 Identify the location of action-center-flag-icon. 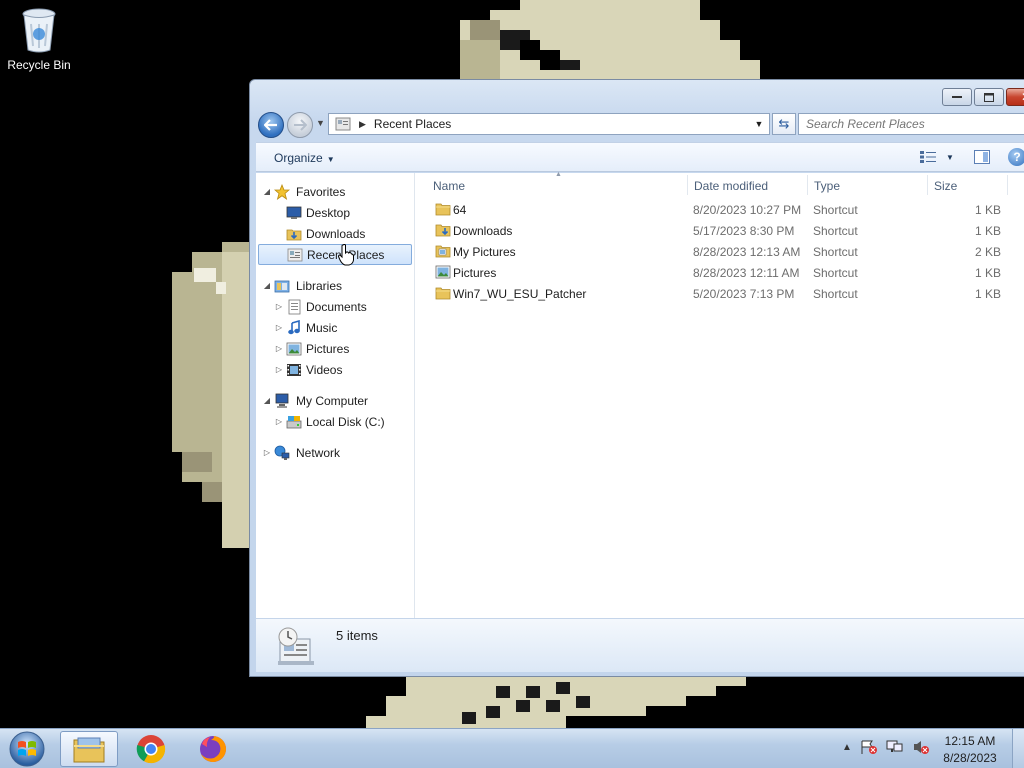
(869, 747).